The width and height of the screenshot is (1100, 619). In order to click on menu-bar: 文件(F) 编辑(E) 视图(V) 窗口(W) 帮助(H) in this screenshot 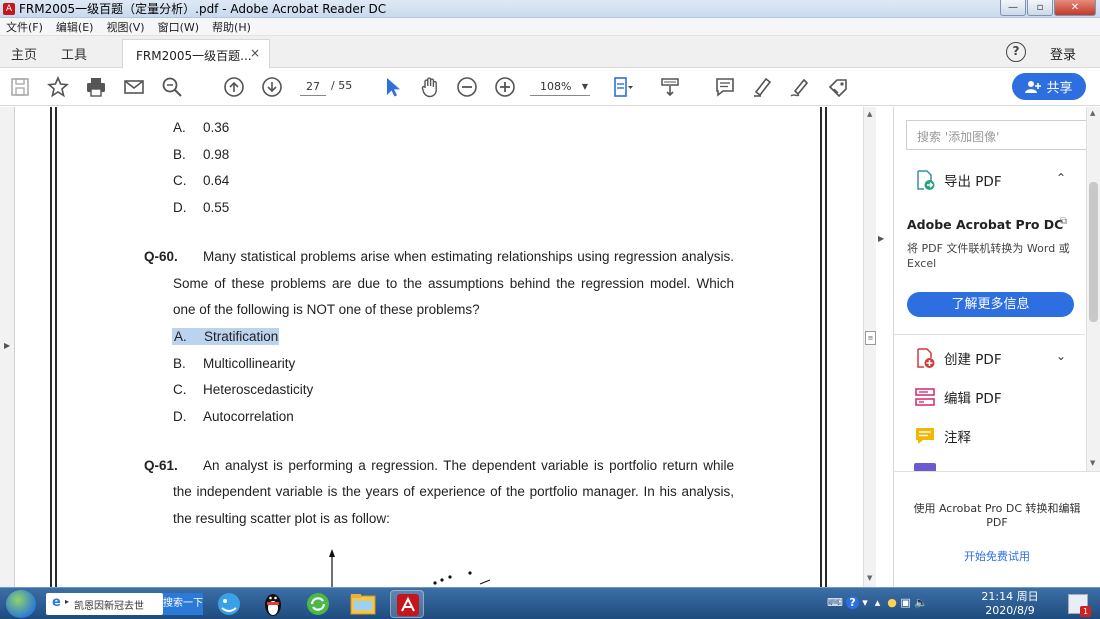, I will do `click(550, 27)`.